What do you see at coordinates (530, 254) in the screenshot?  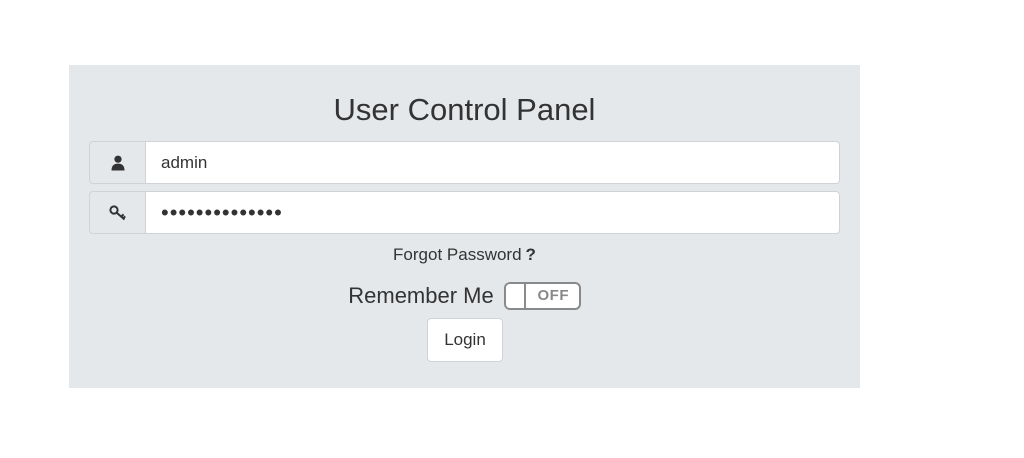 I see `question-icon: ?` at bounding box center [530, 254].